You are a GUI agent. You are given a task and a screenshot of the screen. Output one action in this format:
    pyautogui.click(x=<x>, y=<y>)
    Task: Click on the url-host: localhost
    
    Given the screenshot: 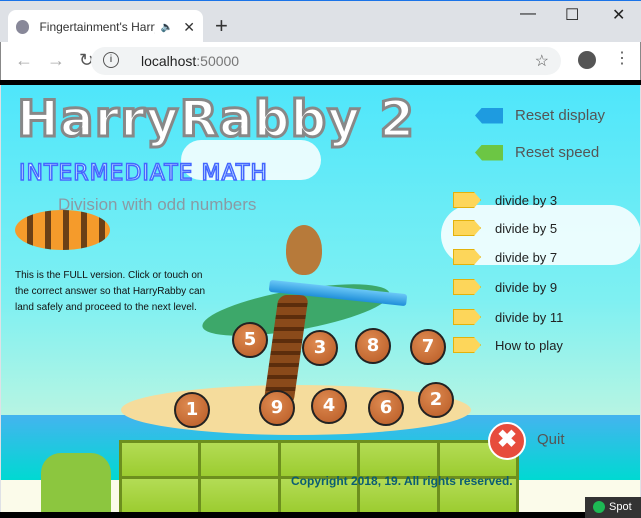 What is the action you would take?
    pyautogui.click(x=169, y=61)
    